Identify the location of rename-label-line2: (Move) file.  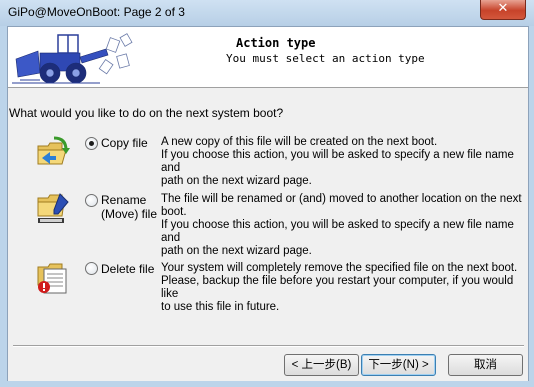
(129, 214).